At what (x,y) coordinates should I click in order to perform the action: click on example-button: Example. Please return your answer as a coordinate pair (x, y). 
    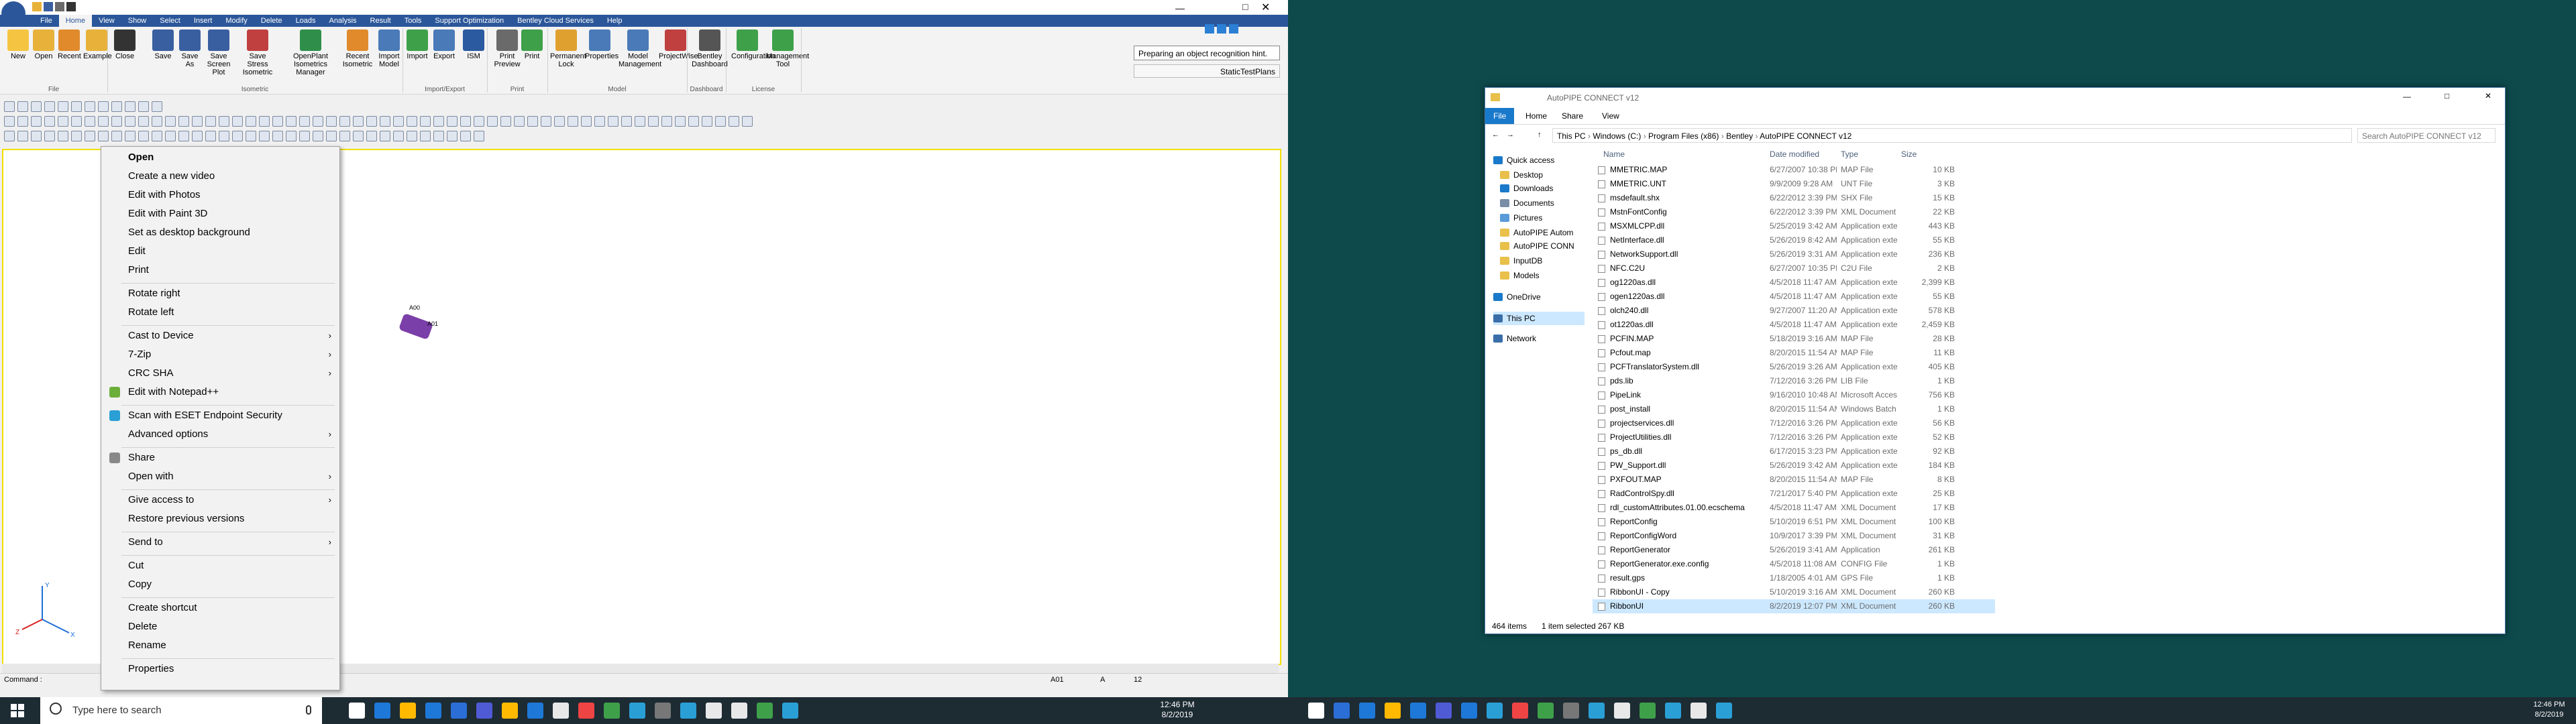
    Looking at the image, I should click on (97, 44).